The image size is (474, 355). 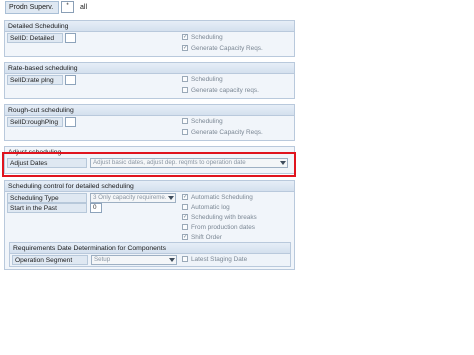 What do you see at coordinates (237, 8) in the screenshot?
I see `top-bar: Prodn Superv. * all` at bounding box center [237, 8].